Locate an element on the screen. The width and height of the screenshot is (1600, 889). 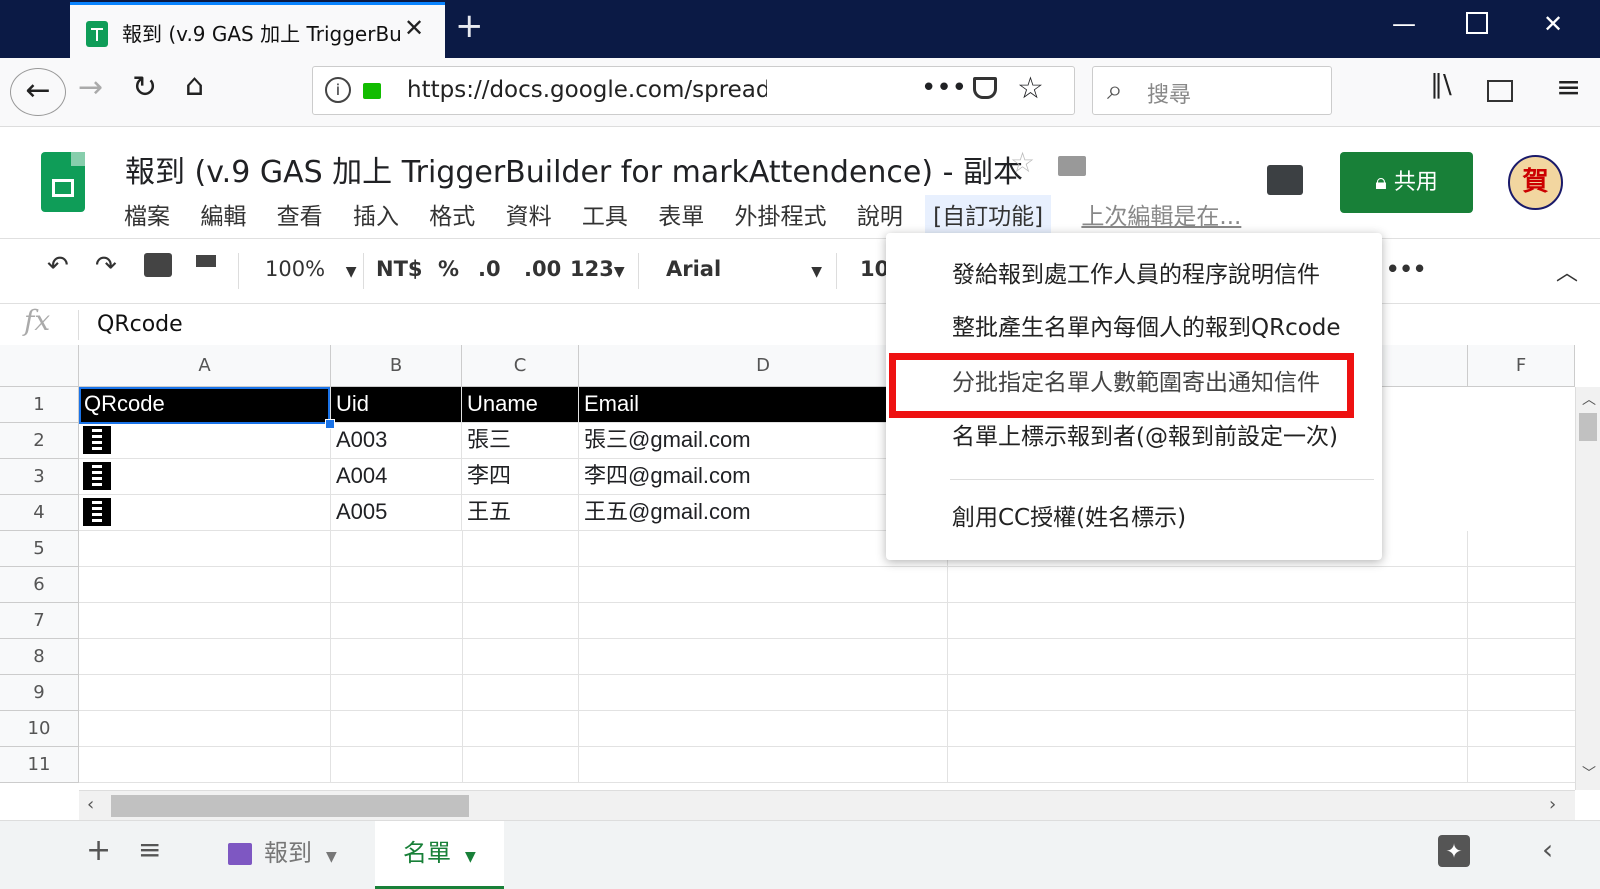
forward-icon: → is located at coordinates (90, 87).